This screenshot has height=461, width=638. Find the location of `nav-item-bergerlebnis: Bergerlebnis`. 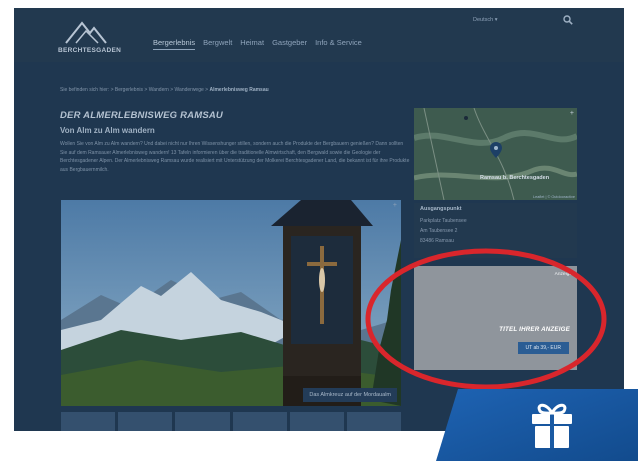

nav-item-bergerlebnis: Bergerlebnis is located at coordinates (174, 44).